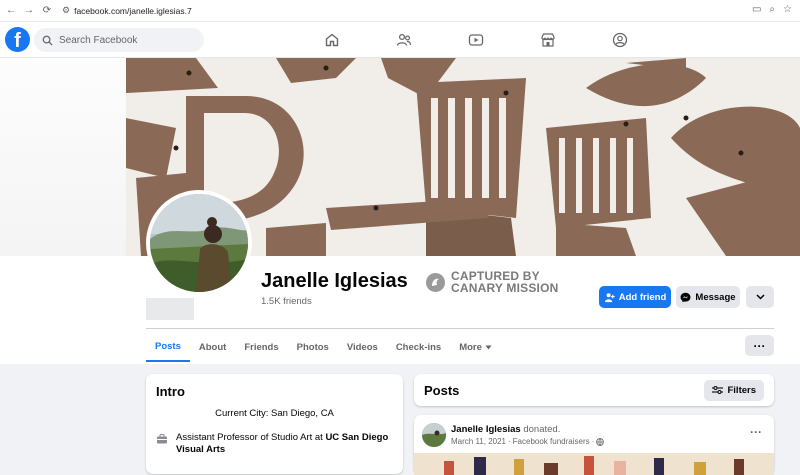 The width and height of the screenshot is (800, 475). I want to click on url-text: facebook.com/janelle.iglesias.7, so click(133, 10).